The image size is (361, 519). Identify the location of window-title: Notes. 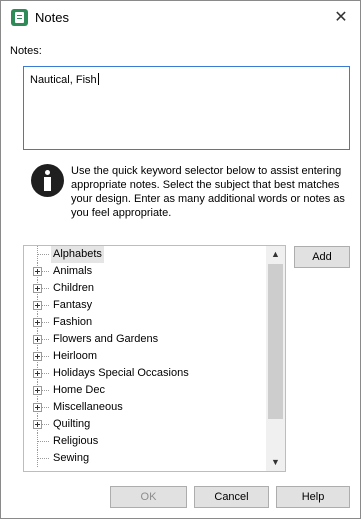
(52, 17).